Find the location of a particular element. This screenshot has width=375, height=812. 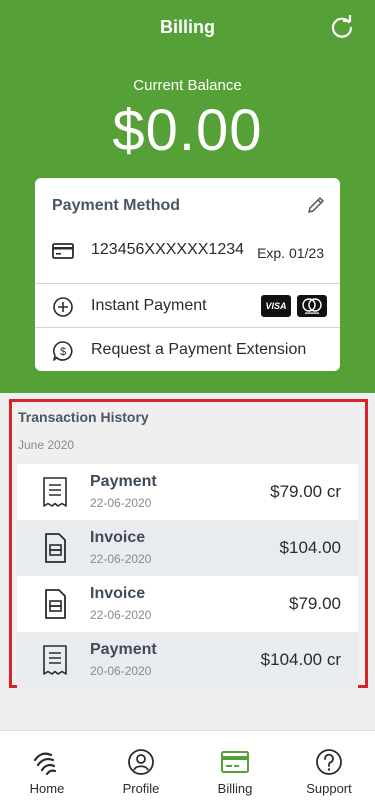

nav-billing: Billing is located at coordinates (235, 771).